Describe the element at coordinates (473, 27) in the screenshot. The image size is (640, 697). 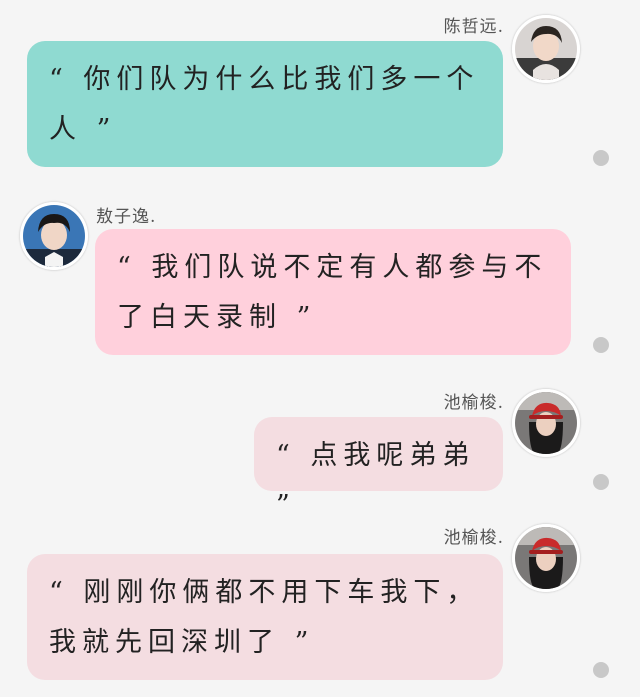
I see `sender-name: 陈哲远.` at that location.